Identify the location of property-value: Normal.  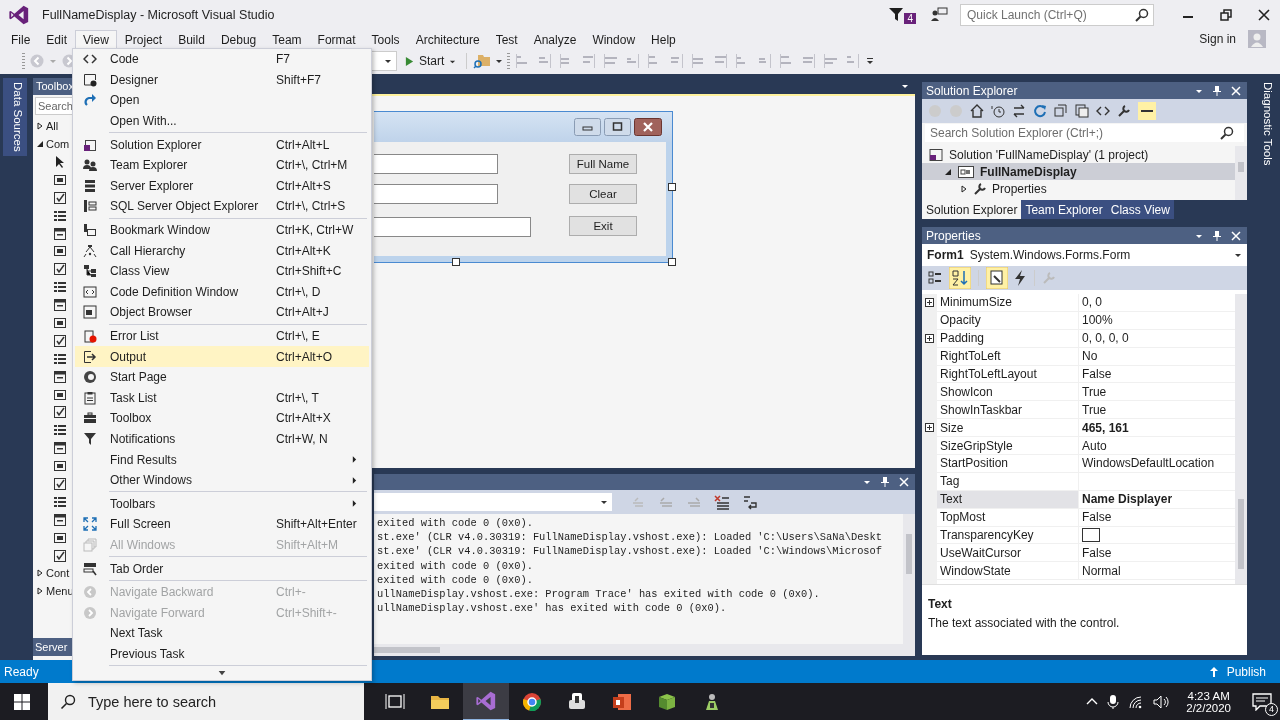
(1157, 570).